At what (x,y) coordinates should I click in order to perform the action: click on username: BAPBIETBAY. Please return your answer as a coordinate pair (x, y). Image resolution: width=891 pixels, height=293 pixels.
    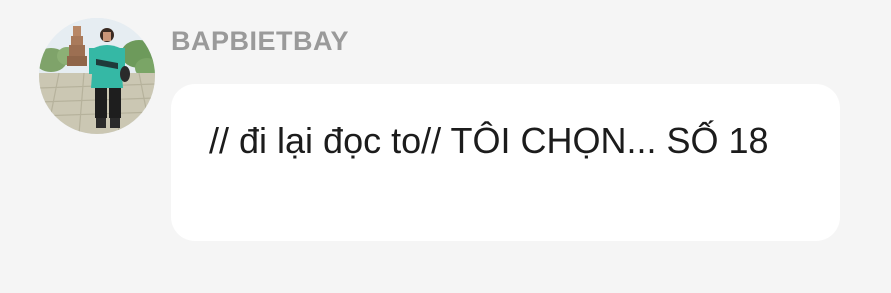
    Looking at the image, I should click on (260, 41).